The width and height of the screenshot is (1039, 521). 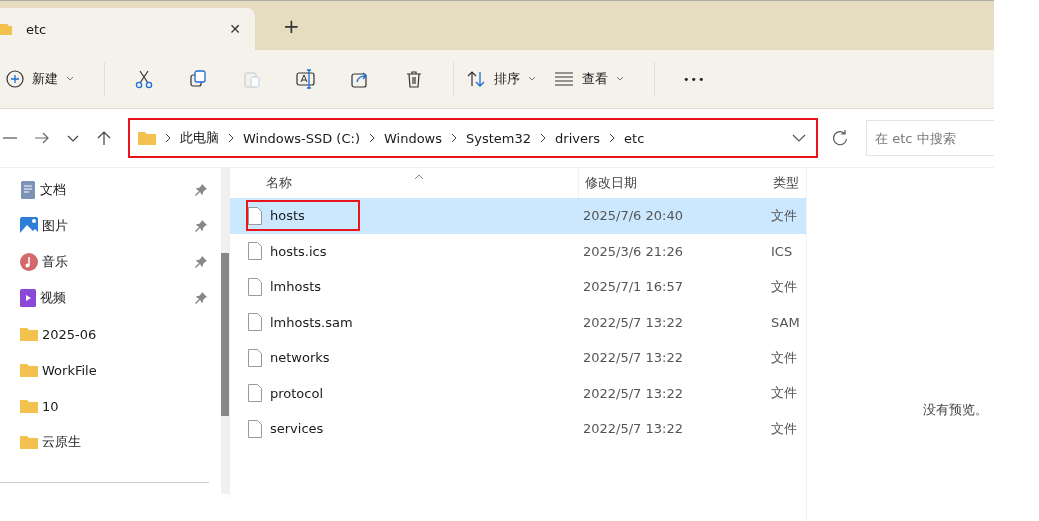 What do you see at coordinates (198, 79) in the screenshot?
I see `copy-icon` at bounding box center [198, 79].